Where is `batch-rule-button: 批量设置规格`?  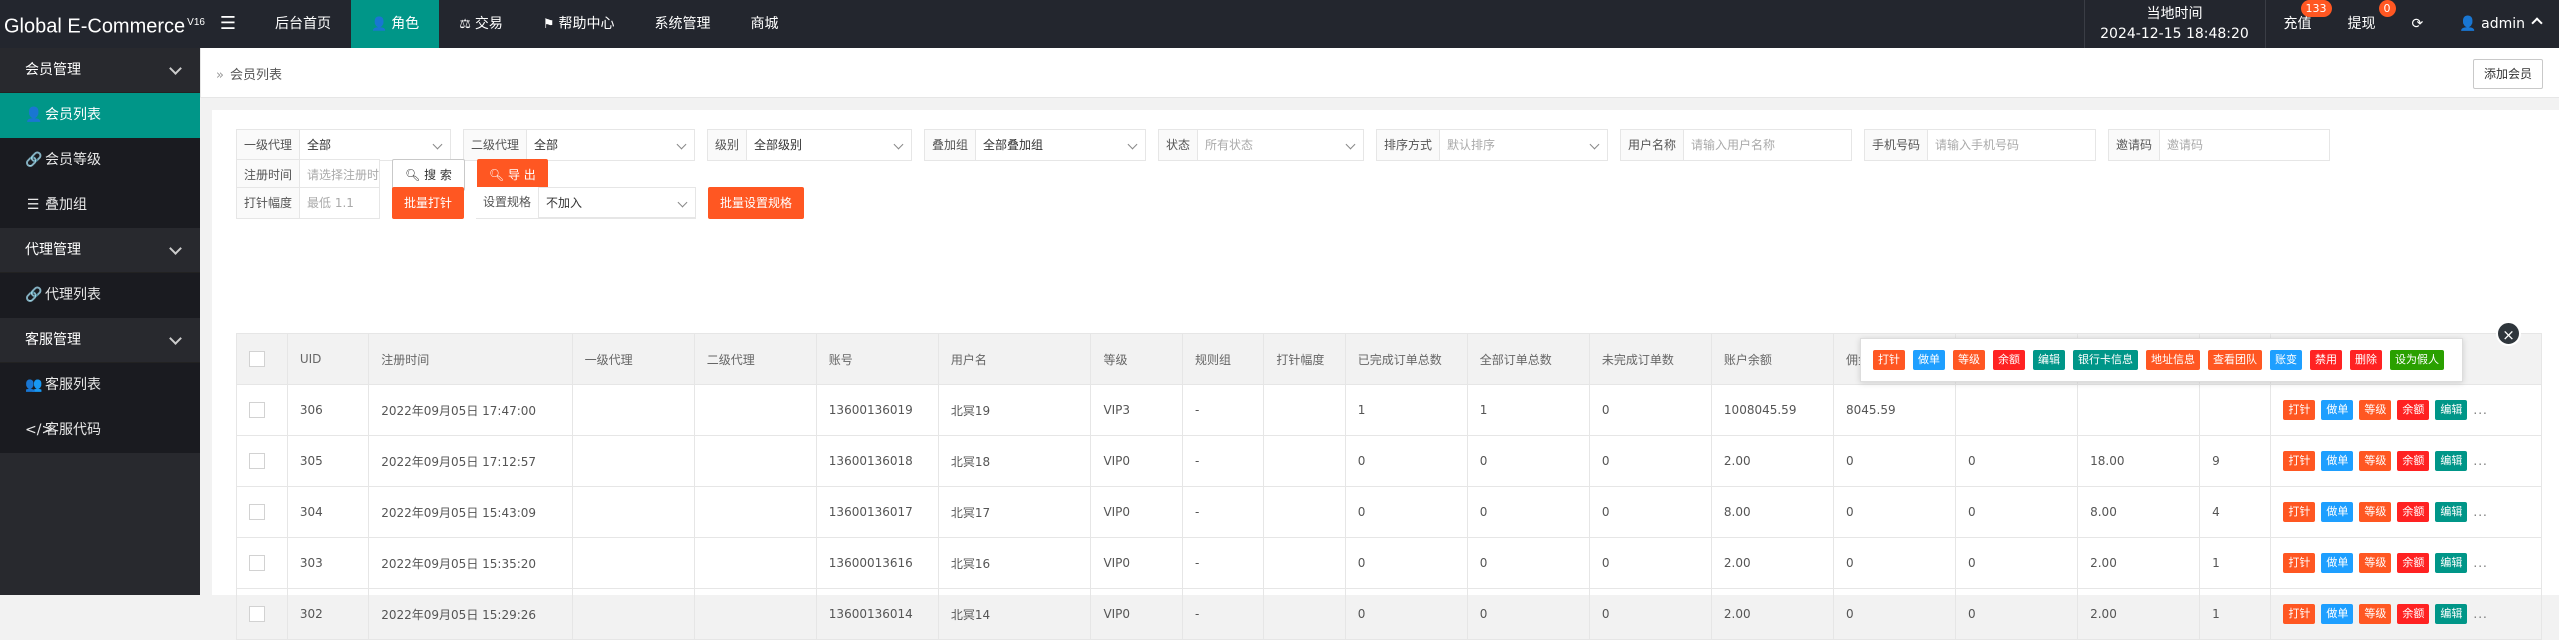
batch-rule-button: 批量设置规格 is located at coordinates (756, 203).